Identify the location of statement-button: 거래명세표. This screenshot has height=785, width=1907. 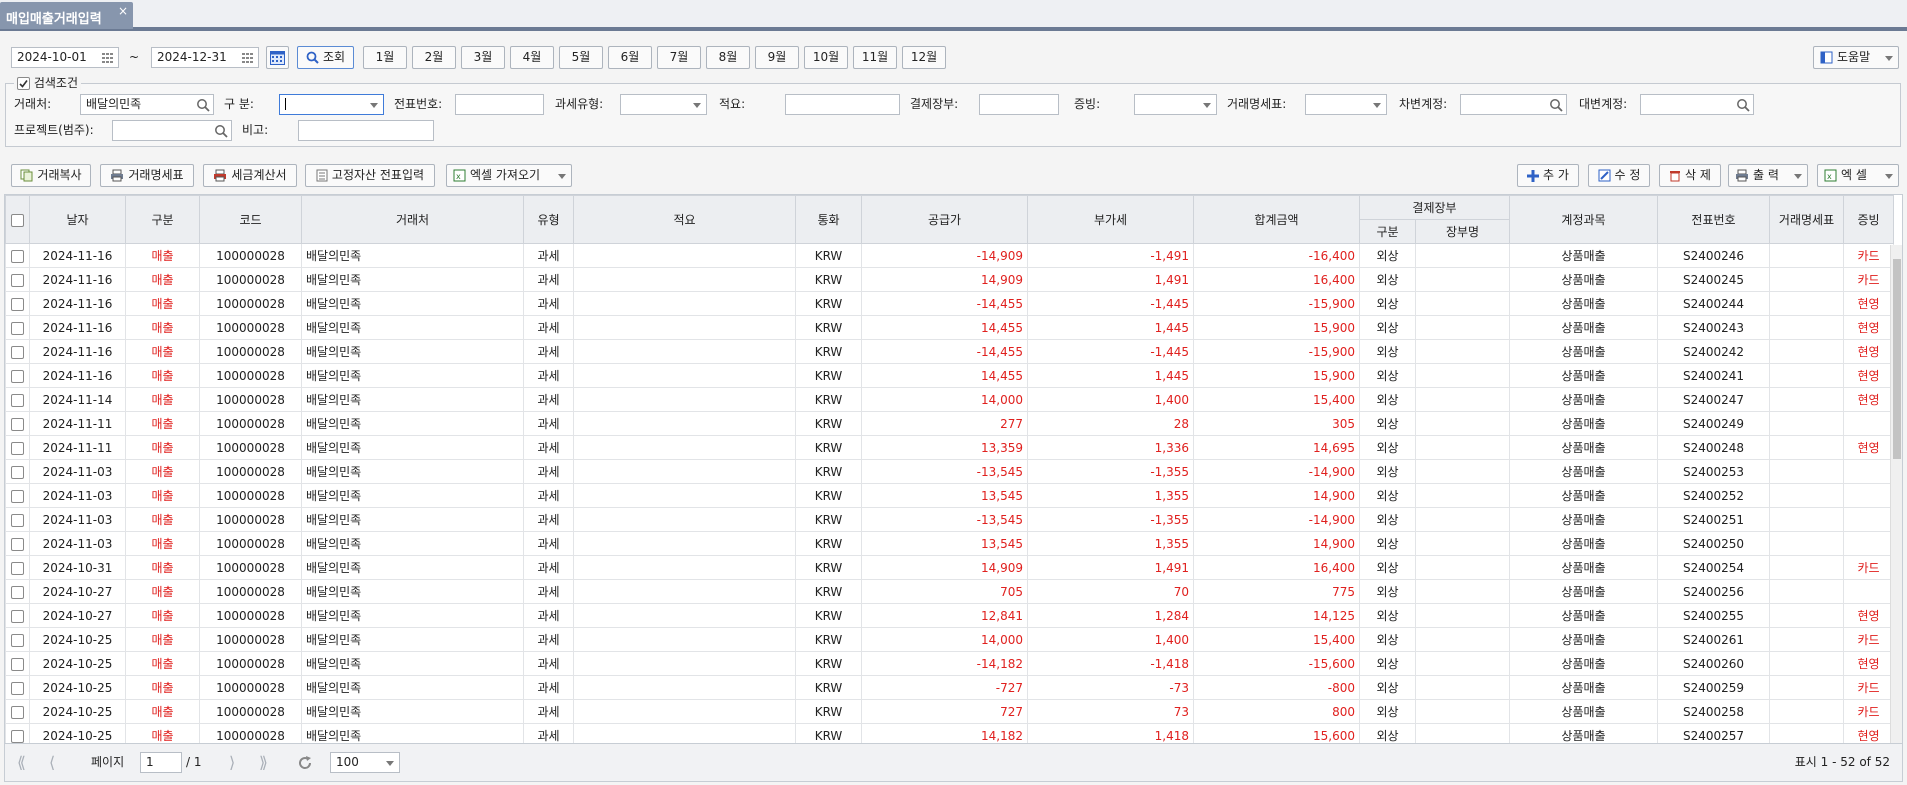
(147, 175).